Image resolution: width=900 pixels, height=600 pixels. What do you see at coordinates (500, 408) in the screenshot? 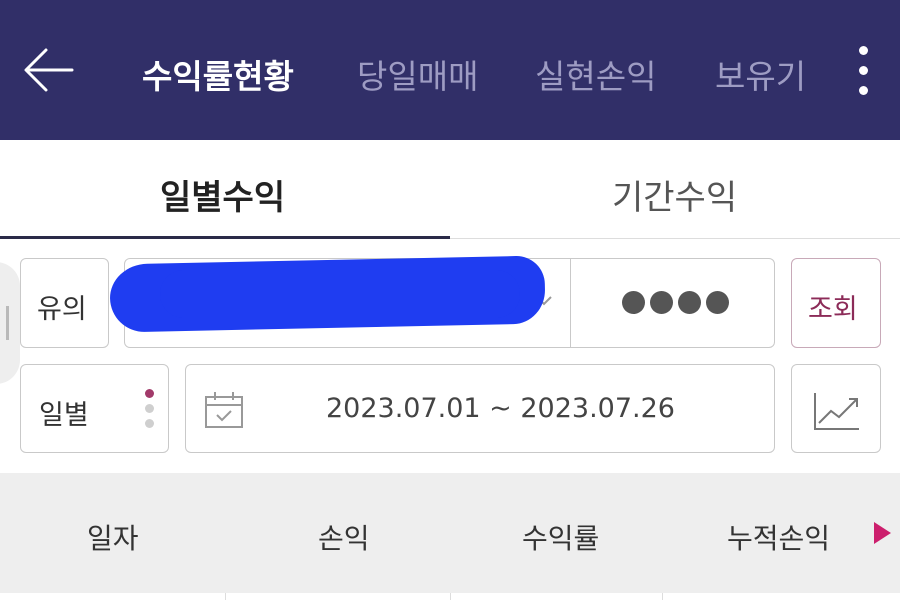
I see `date-range-text: 2023.07.01 ~ 2023.07.26` at bounding box center [500, 408].